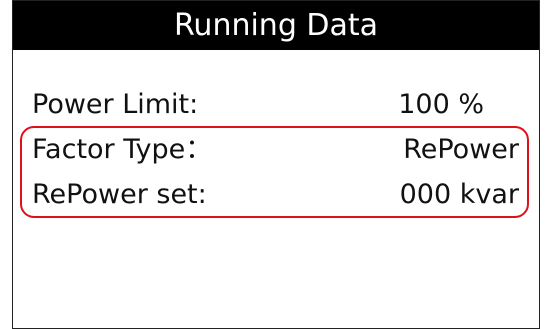  I want to click on power-limit-value: 100 %, so click(441, 104).